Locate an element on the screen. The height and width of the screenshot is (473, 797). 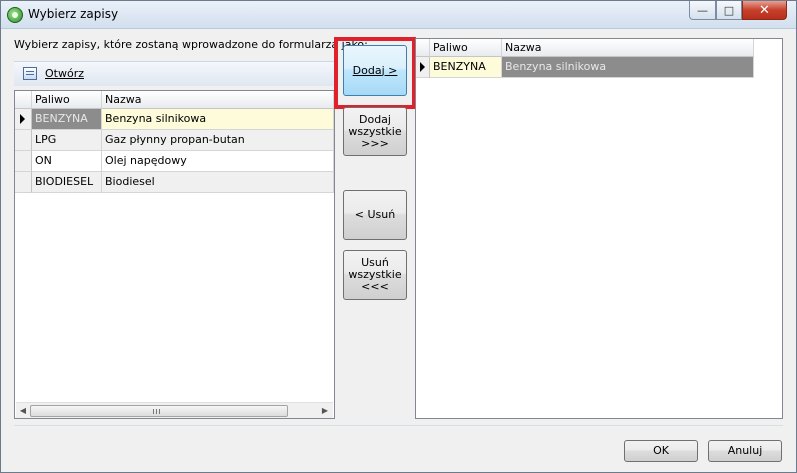
maximize-icon: □ is located at coordinates (729, 10).